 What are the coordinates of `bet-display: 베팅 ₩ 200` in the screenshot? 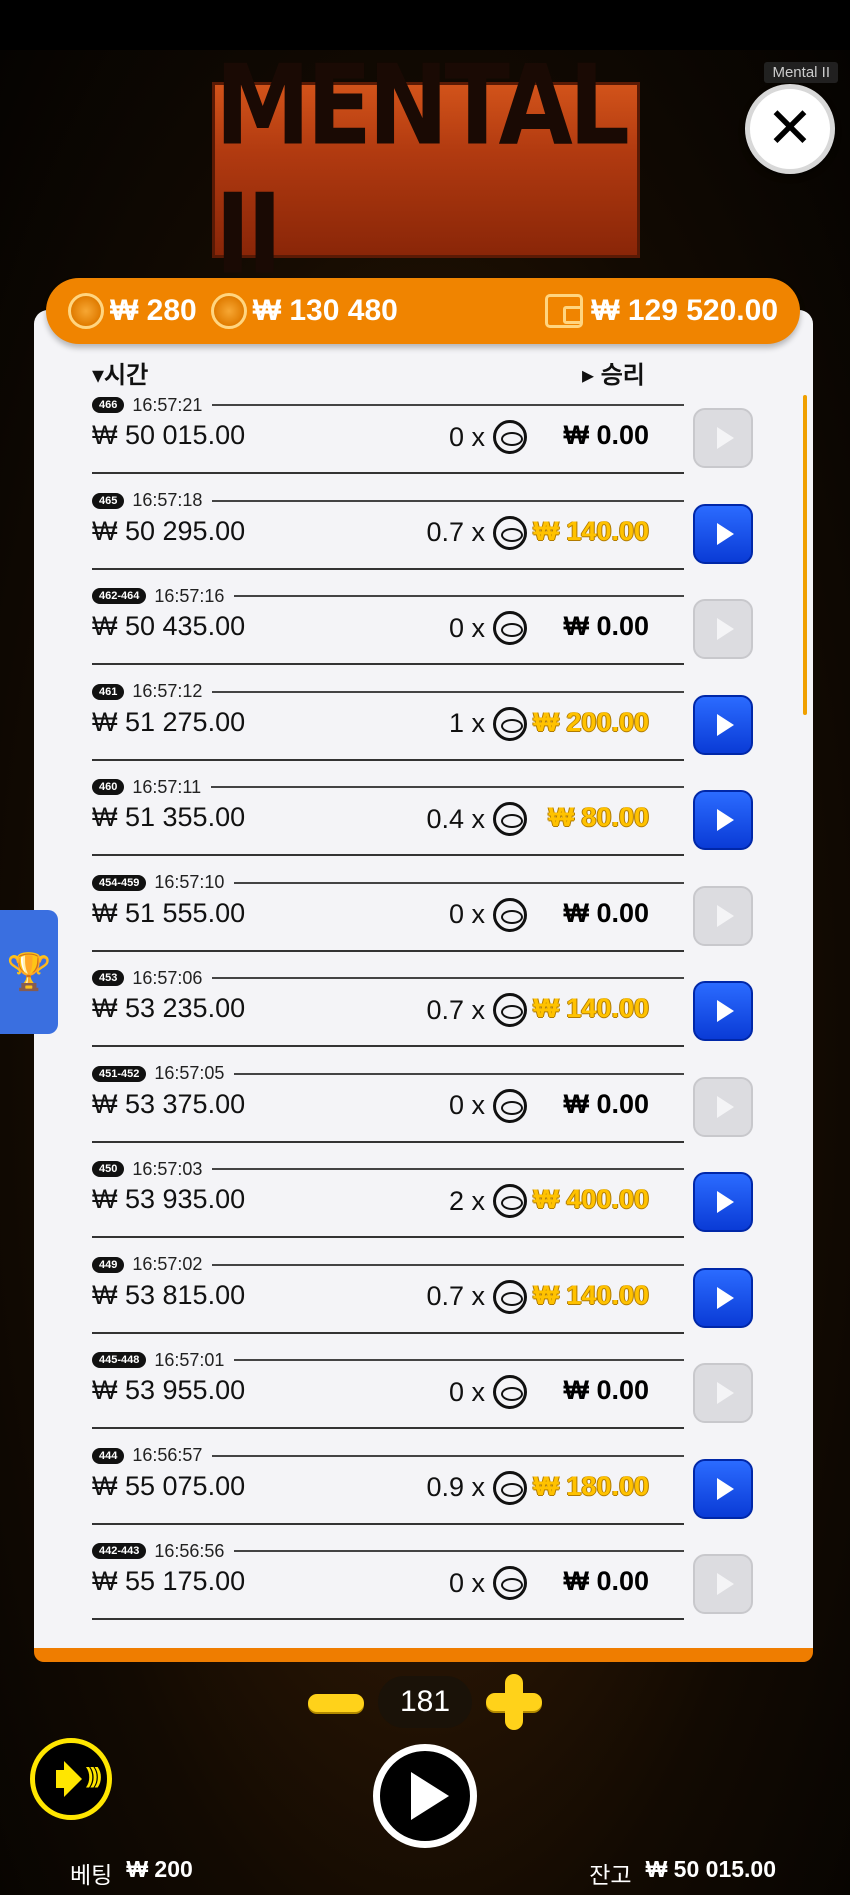 It's located at (131, 1873).